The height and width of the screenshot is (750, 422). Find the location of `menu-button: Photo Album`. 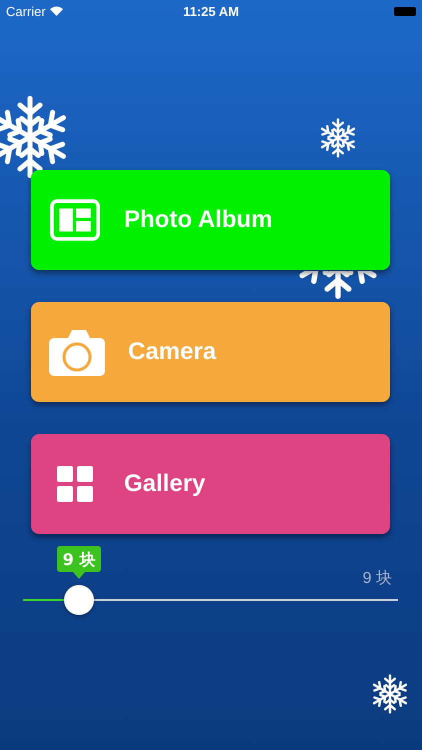

menu-button: Photo Album is located at coordinates (210, 220).